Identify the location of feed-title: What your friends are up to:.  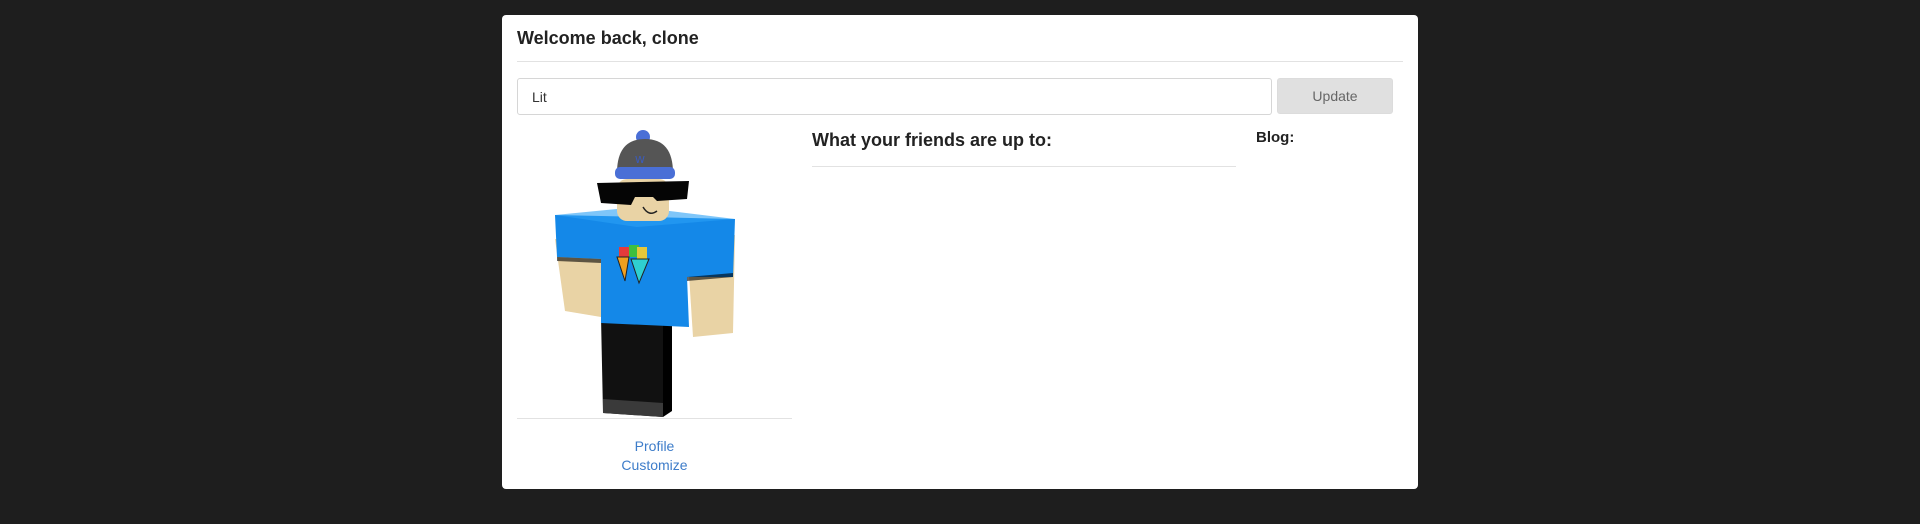
(932, 140).